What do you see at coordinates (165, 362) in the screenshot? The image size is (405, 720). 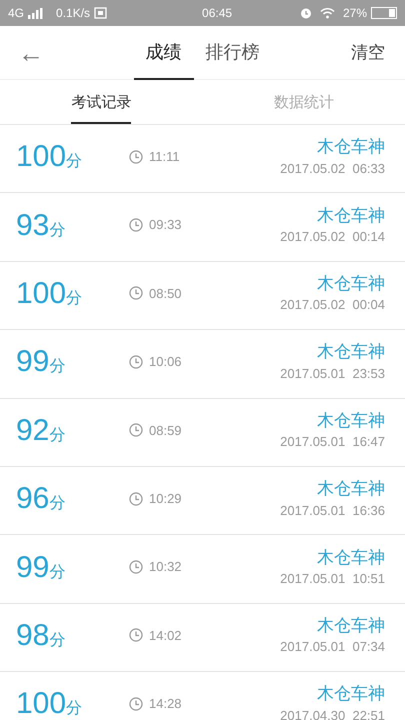 I see `duration-text: 10:06` at bounding box center [165, 362].